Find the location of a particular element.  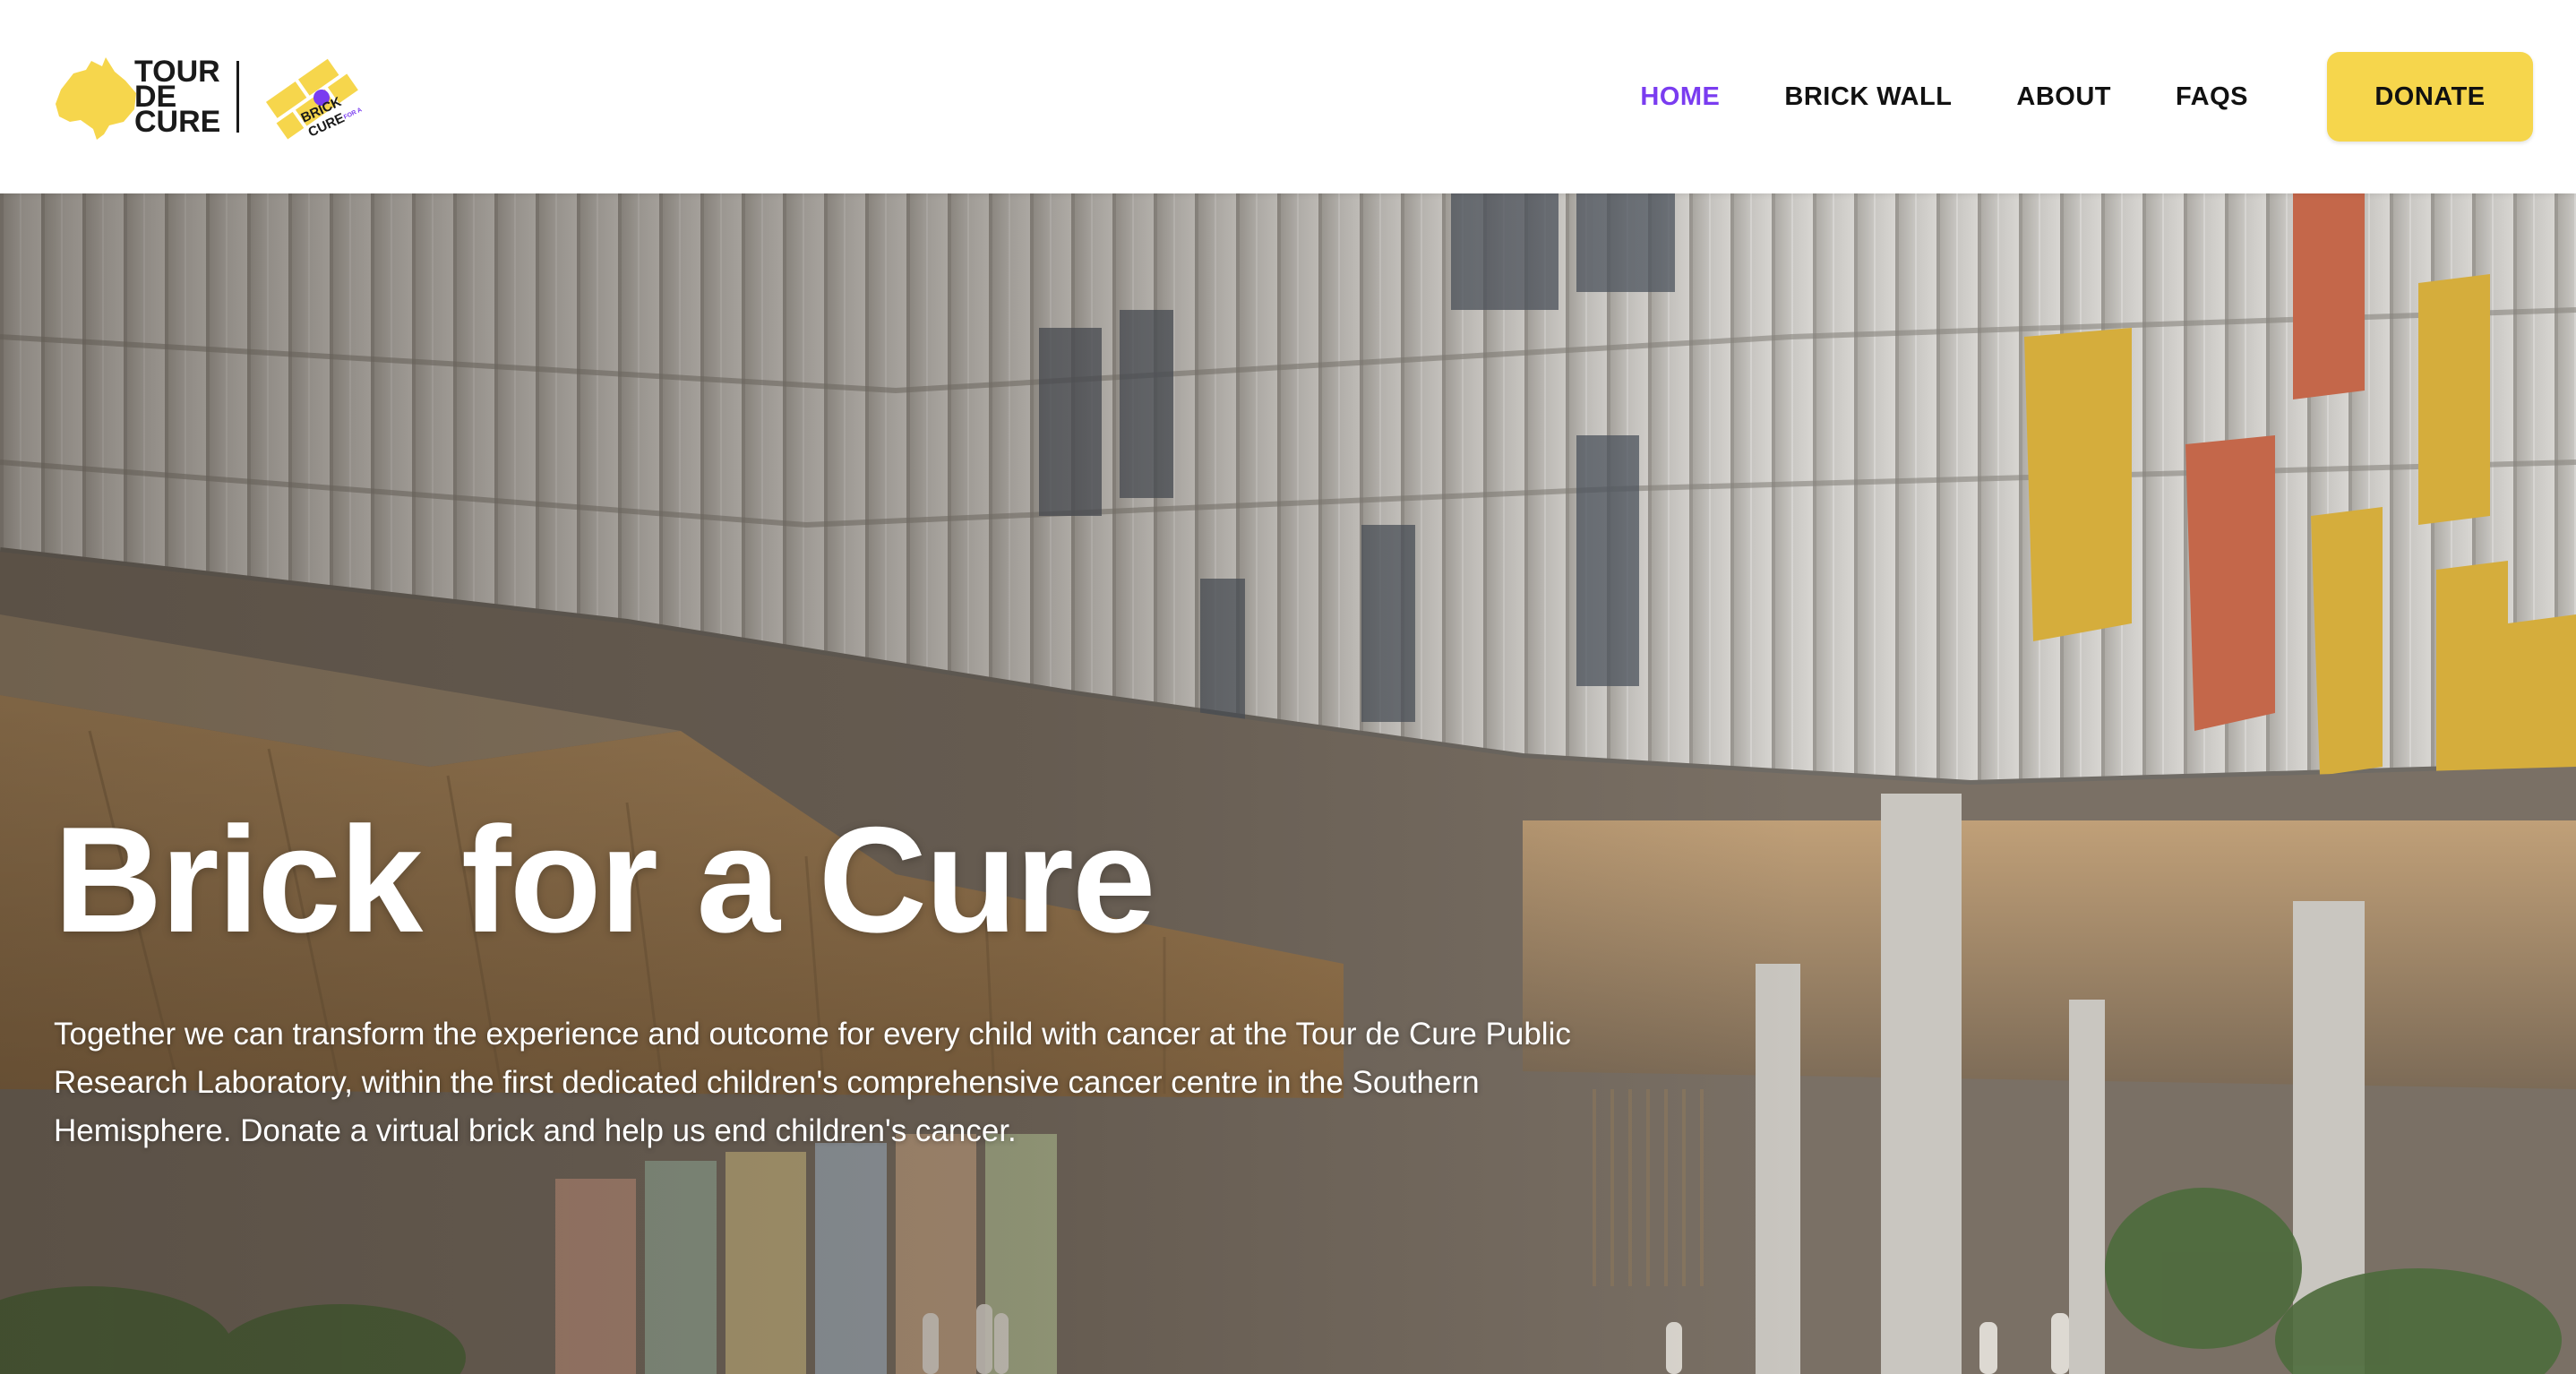

nav-home-link: HOME is located at coordinates (1680, 97).